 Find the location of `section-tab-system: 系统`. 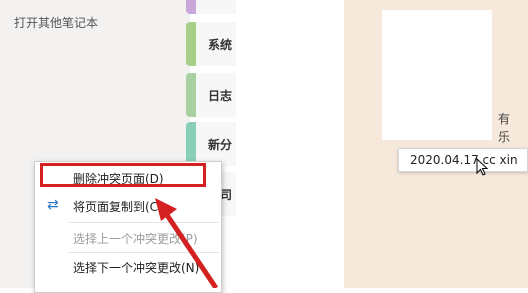

section-tab-system: 系统 is located at coordinates (211, 44).